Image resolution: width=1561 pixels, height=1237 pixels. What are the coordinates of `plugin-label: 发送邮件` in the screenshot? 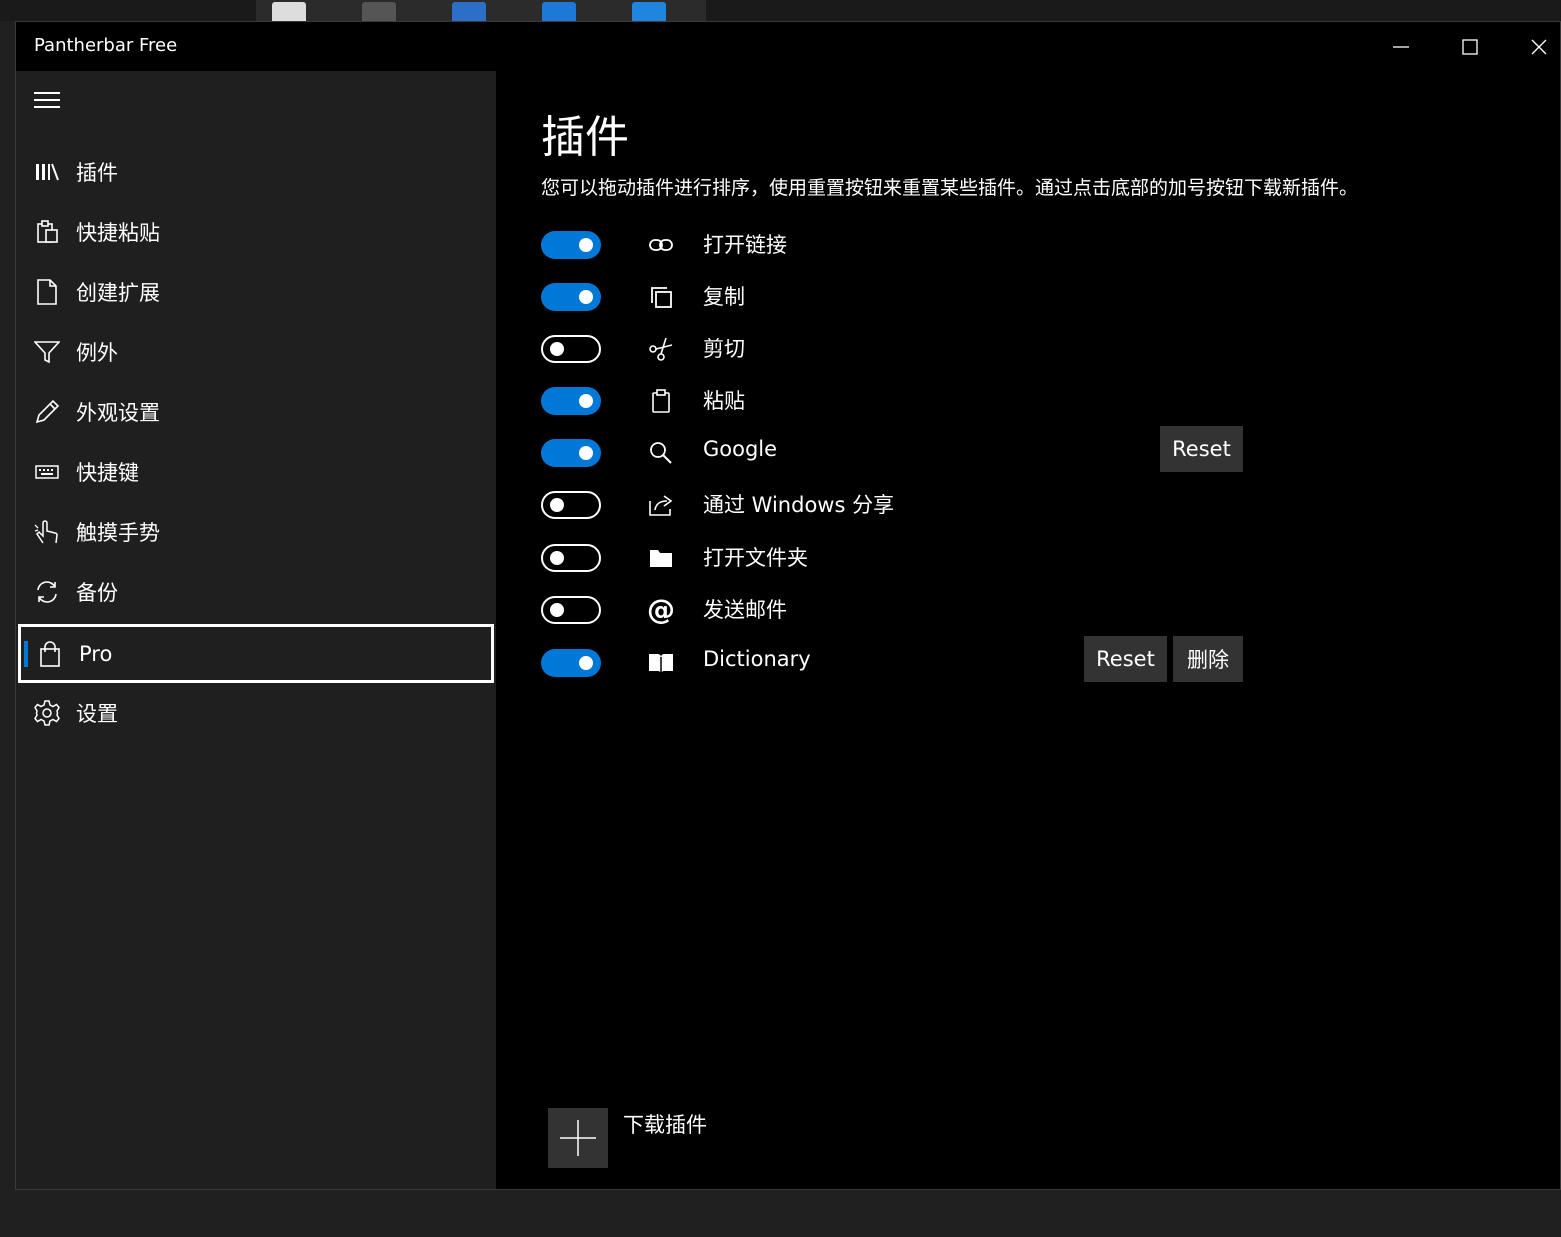 It's located at (745, 610).